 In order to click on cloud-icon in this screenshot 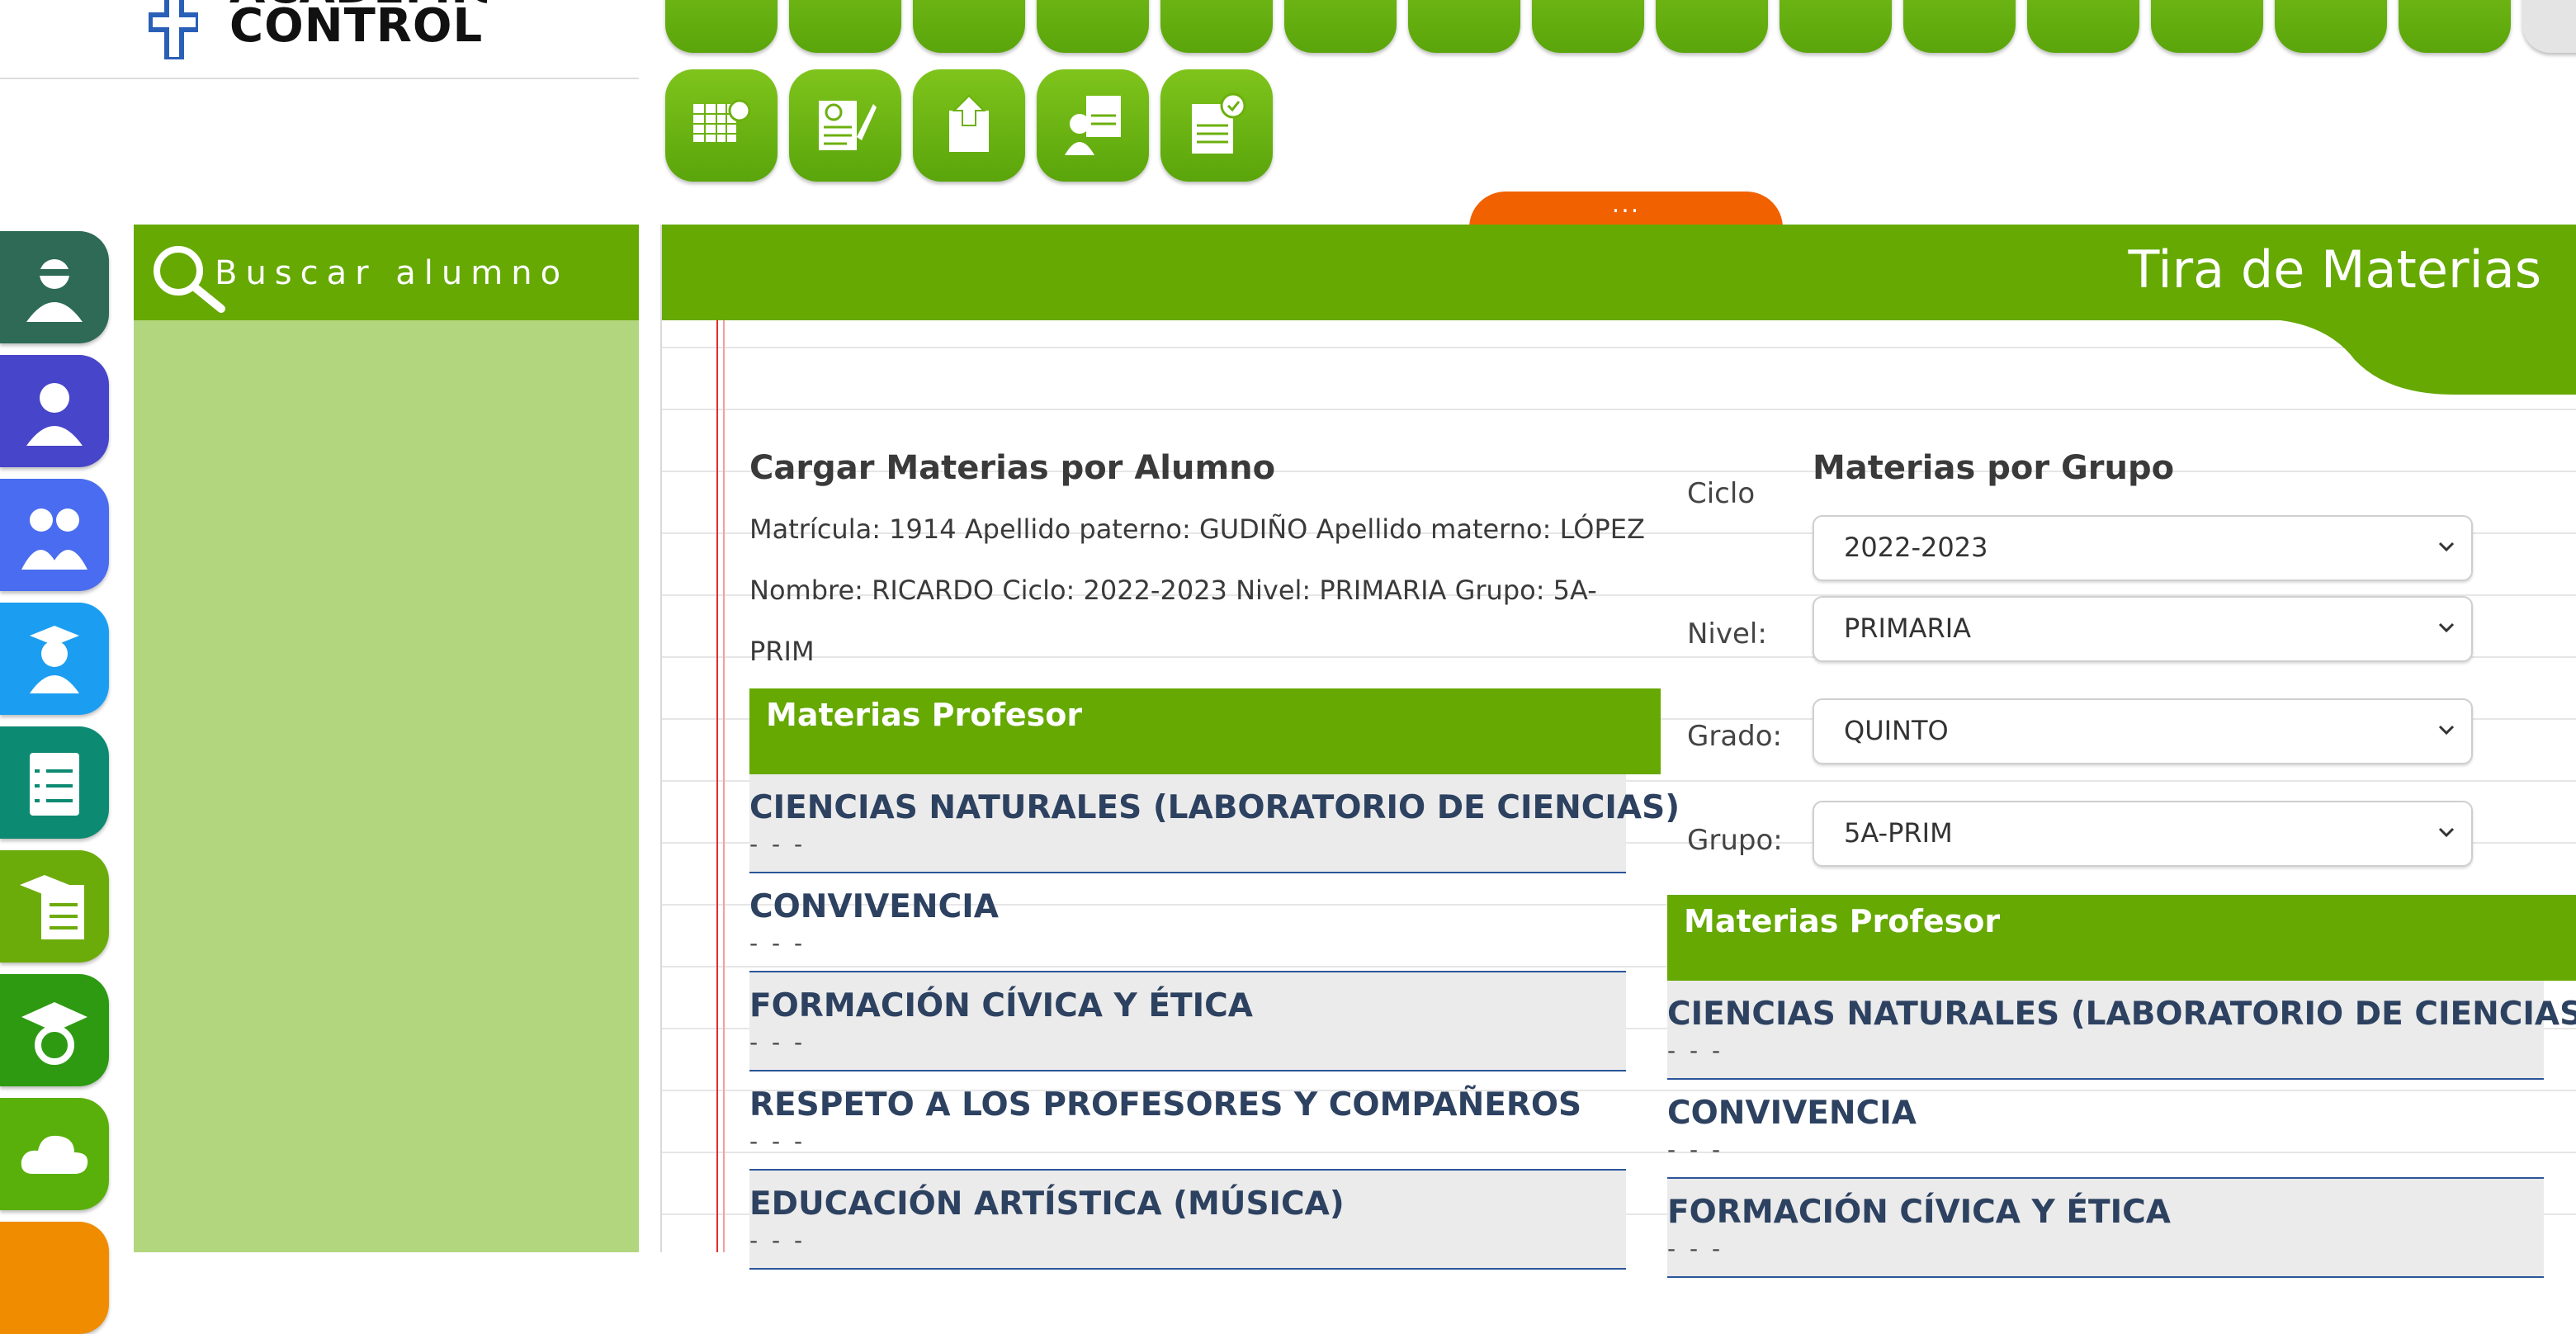, I will do `click(54, 1154)`.